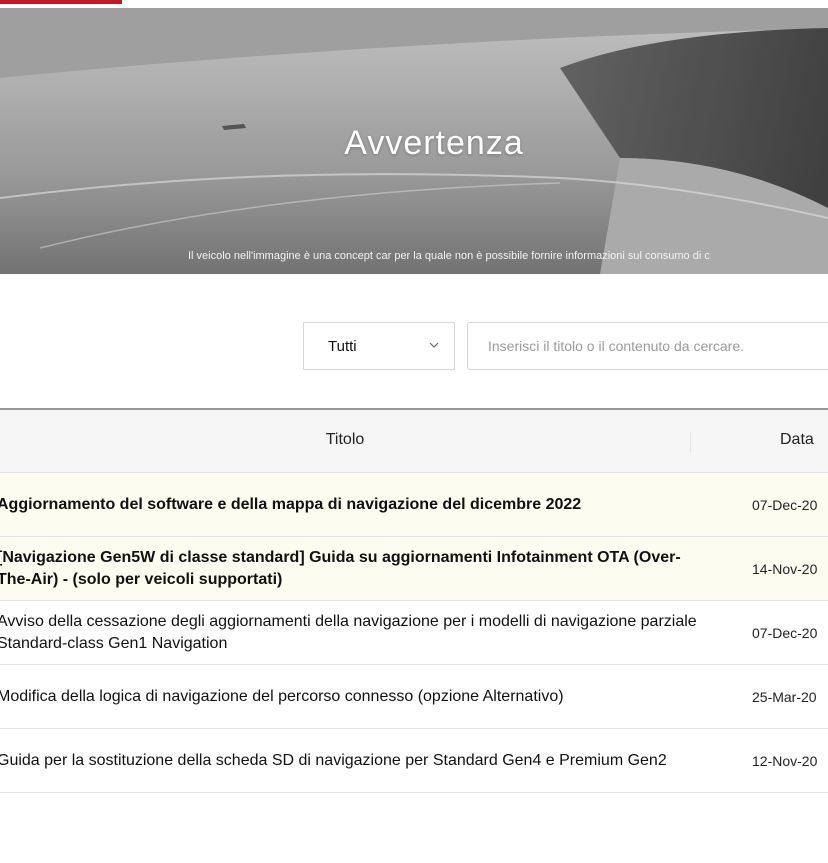 This screenshot has height=863, width=828. I want to click on brand-accent-bar, so click(61, 2).